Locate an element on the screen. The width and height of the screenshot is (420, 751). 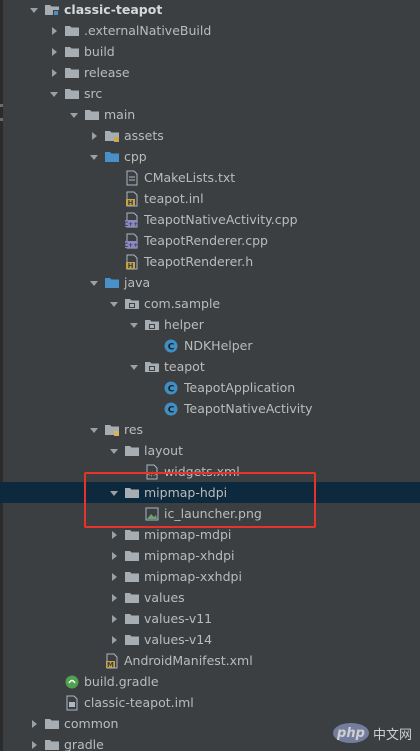
tree-node-values-v14: values-v14 is located at coordinates (210, 639).